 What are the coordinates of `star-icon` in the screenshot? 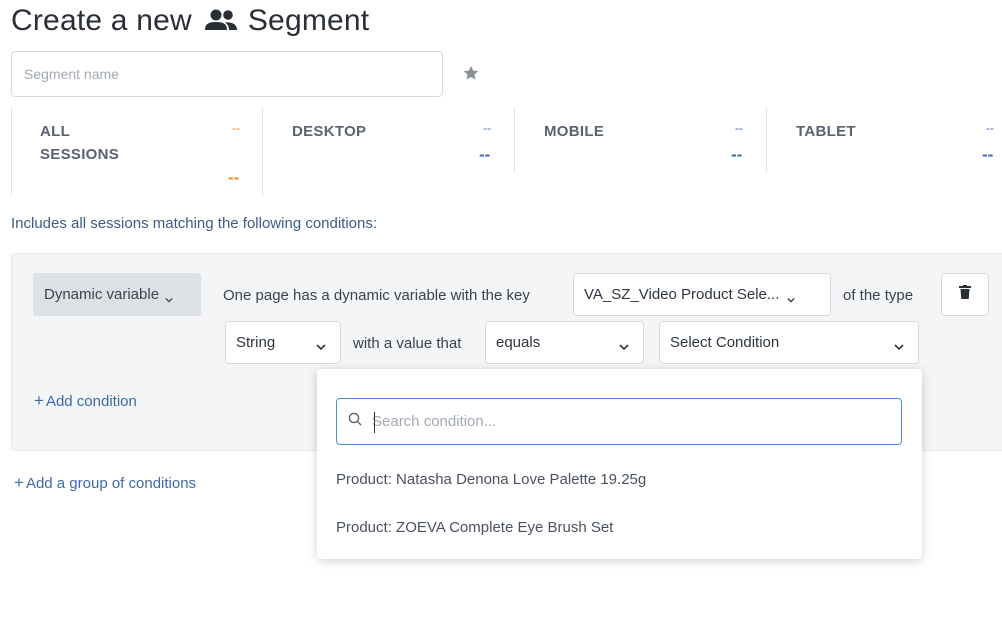 It's located at (471, 73).